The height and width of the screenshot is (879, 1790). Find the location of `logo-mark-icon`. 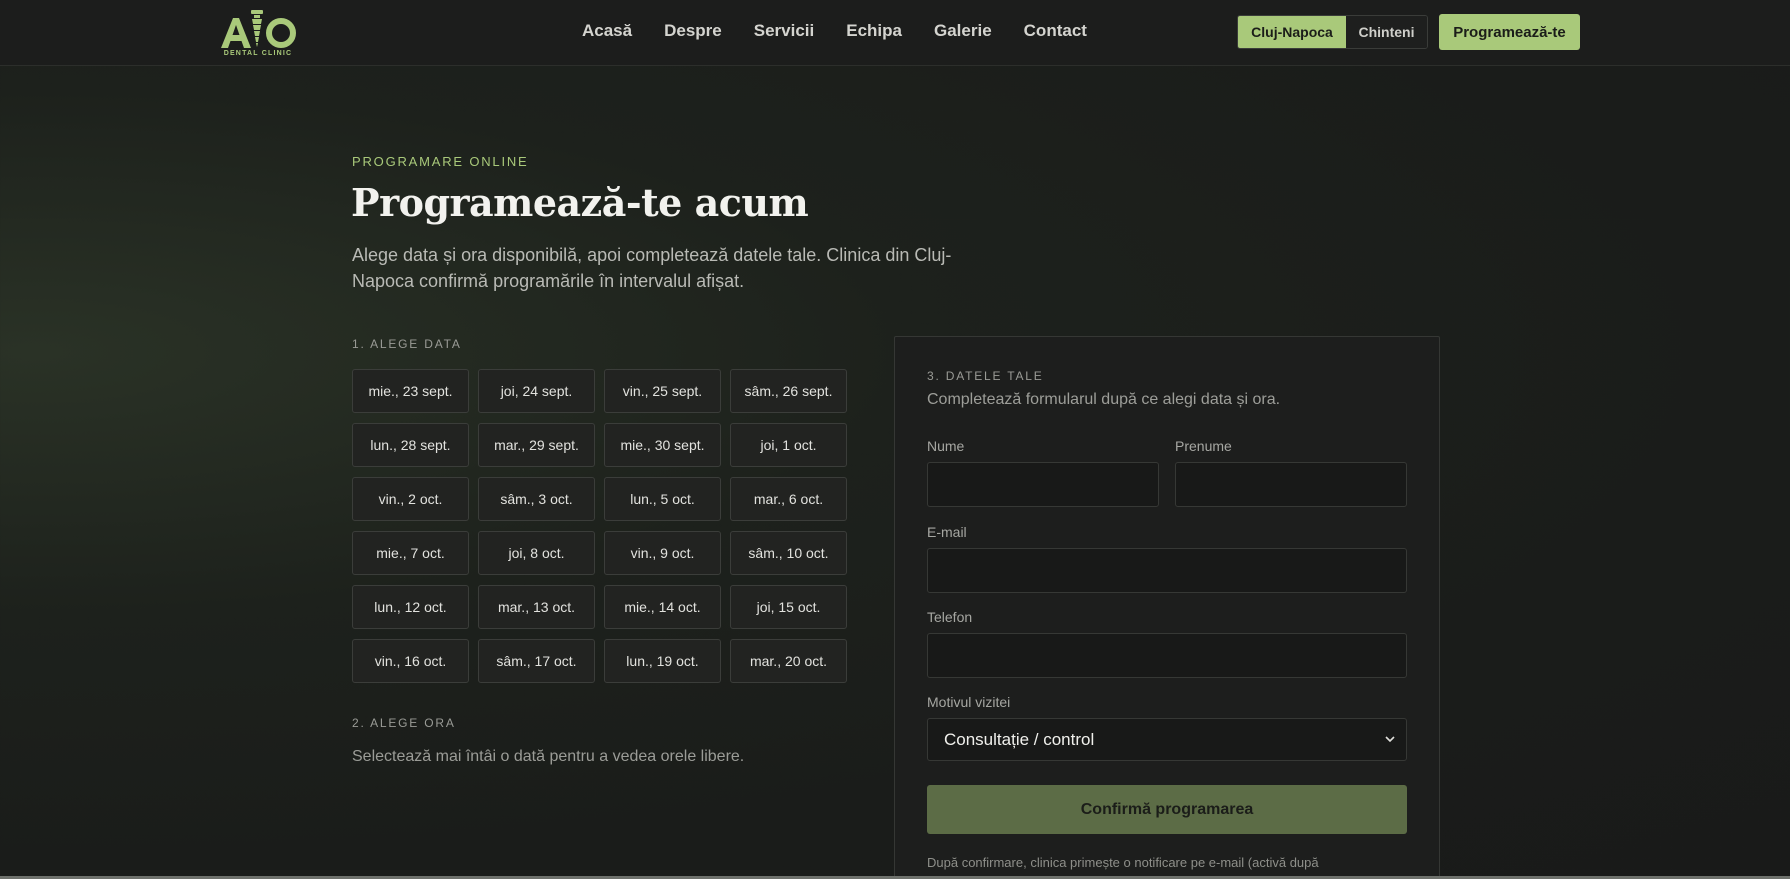

logo-mark-icon is located at coordinates (258, 29).